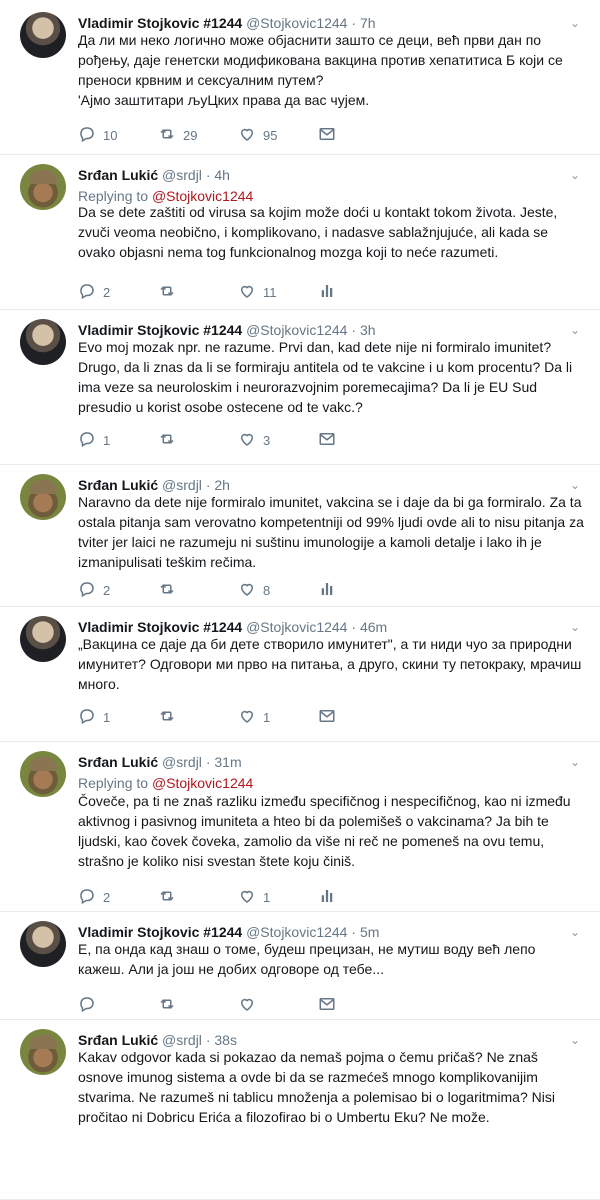  I want to click on like-button, so click(250, 1005).